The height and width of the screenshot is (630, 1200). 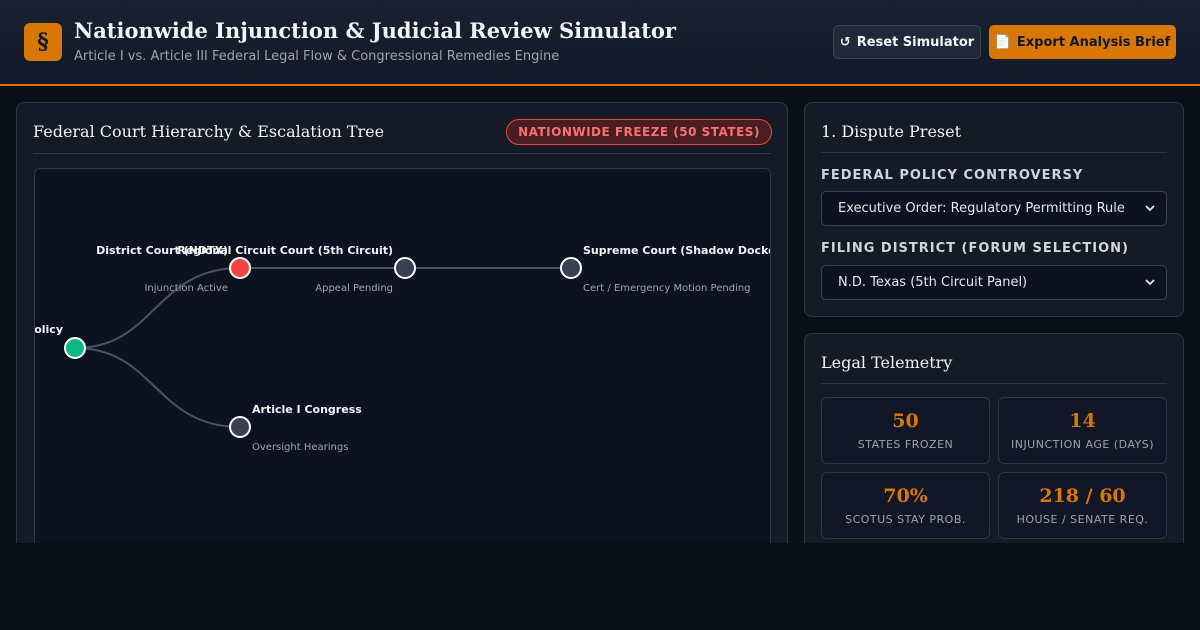 What do you see at coordinates (667, 288) in the screenshot?
I see `node-supreme-status: Cert / Emergency Motion Pending` at bounding box center [667, 288].